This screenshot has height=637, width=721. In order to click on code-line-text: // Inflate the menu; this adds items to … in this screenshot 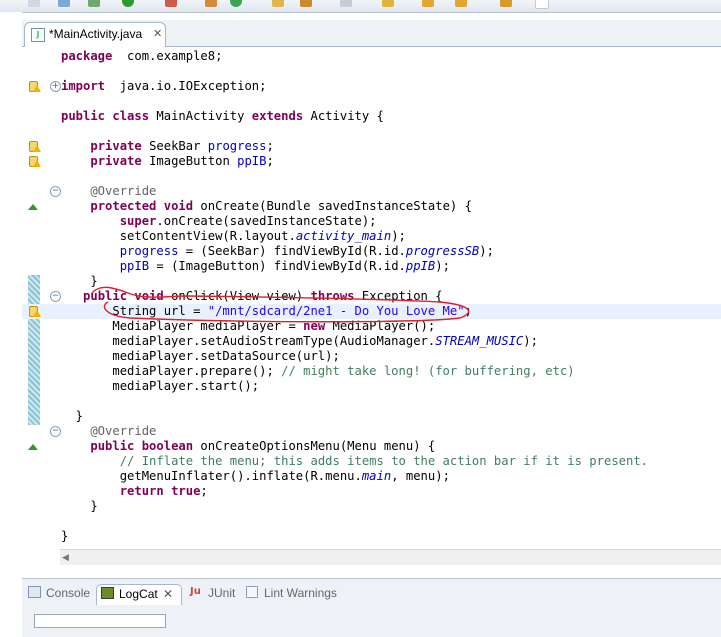, I will do `click(354, 461)`.